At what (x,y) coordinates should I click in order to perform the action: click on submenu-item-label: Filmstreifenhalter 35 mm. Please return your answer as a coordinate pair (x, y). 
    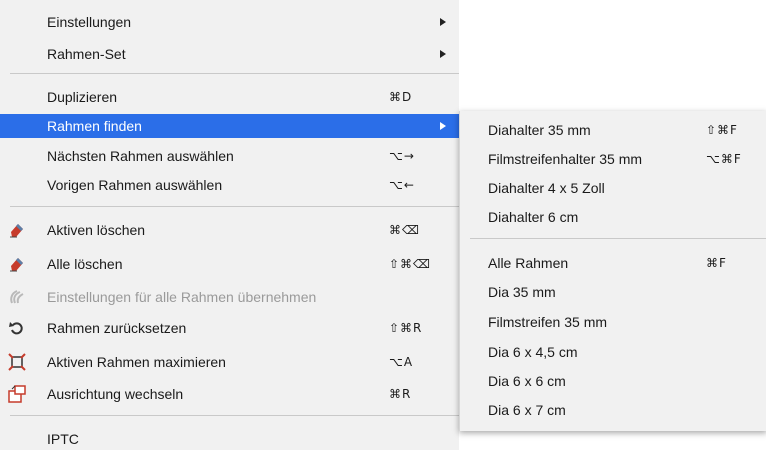
    Looking at the image, I should click on (565, 159).